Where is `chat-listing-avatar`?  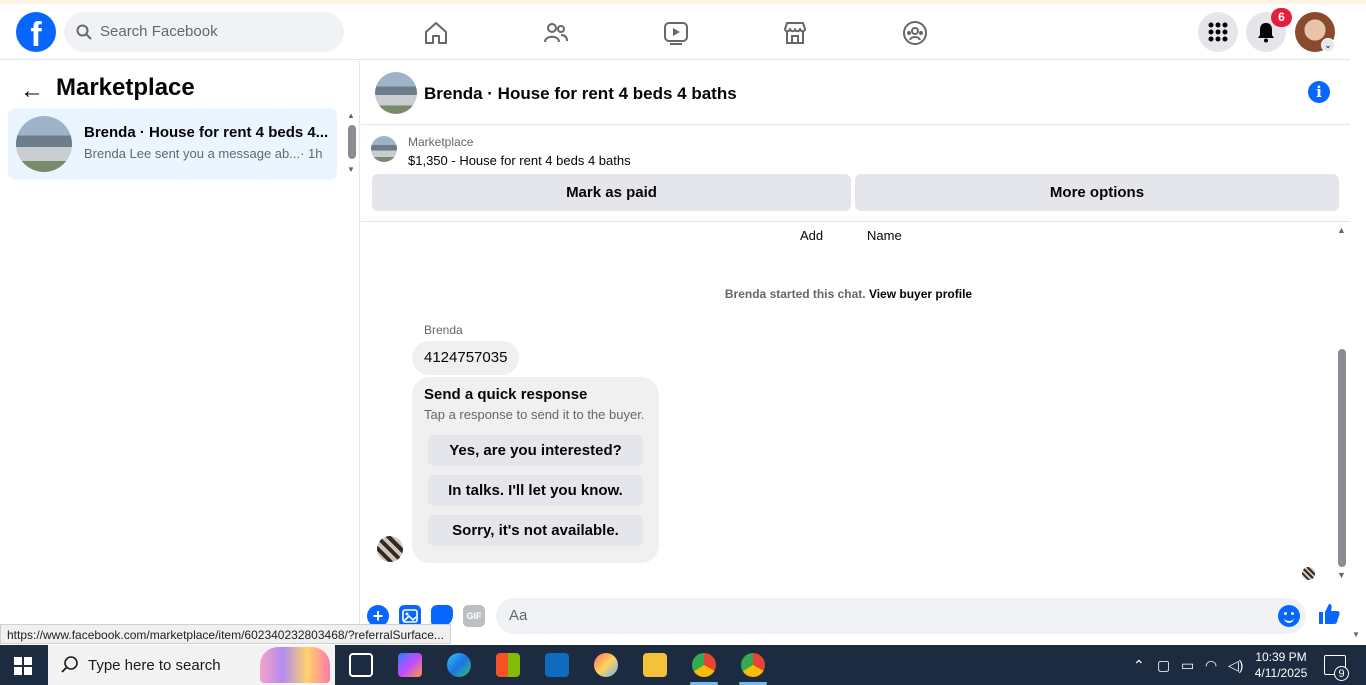 chat-listing-avatar is located at coordinates (396, 93).